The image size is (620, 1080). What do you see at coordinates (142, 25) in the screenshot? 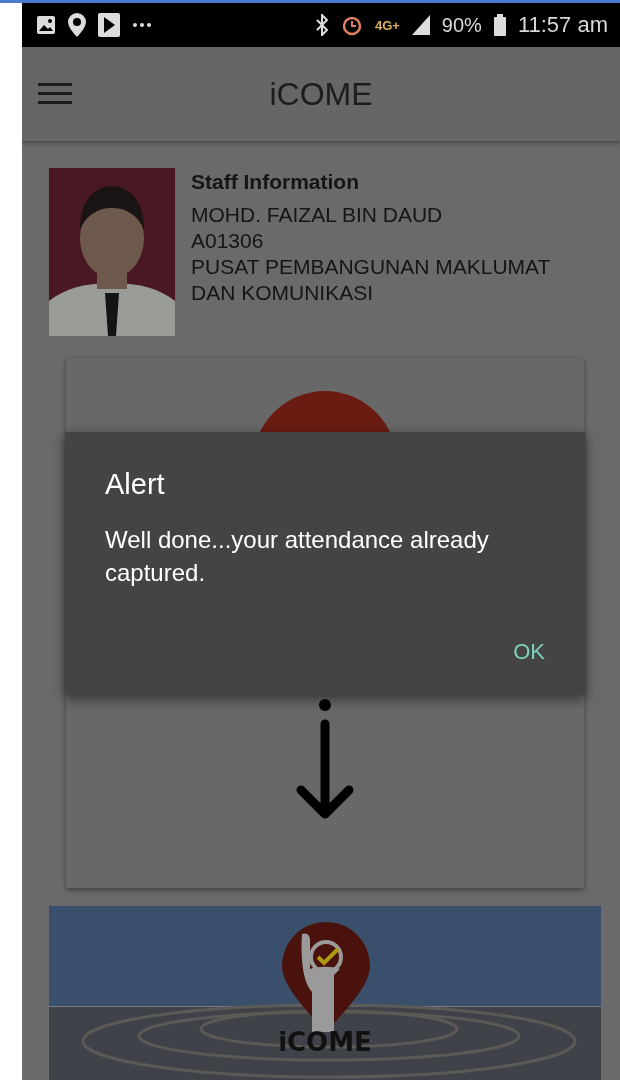
I see `more-icon` at bounding box center [142, 25].